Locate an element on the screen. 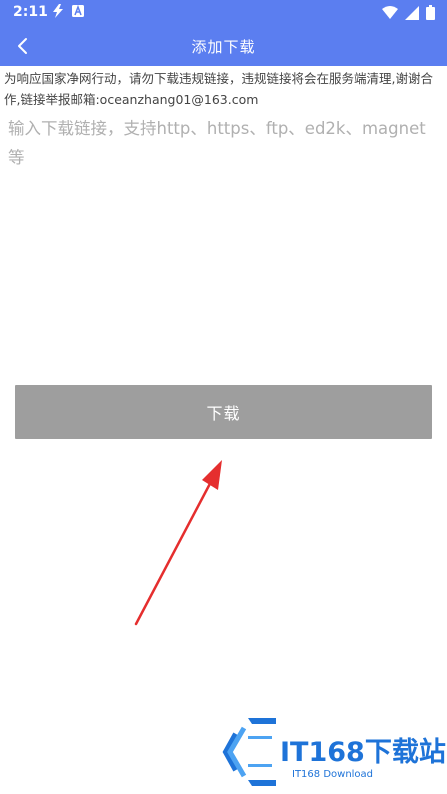 The height and width of the screenshot is (794, 447). app-bar: 添加下载 is located at coordinates (223, 46).